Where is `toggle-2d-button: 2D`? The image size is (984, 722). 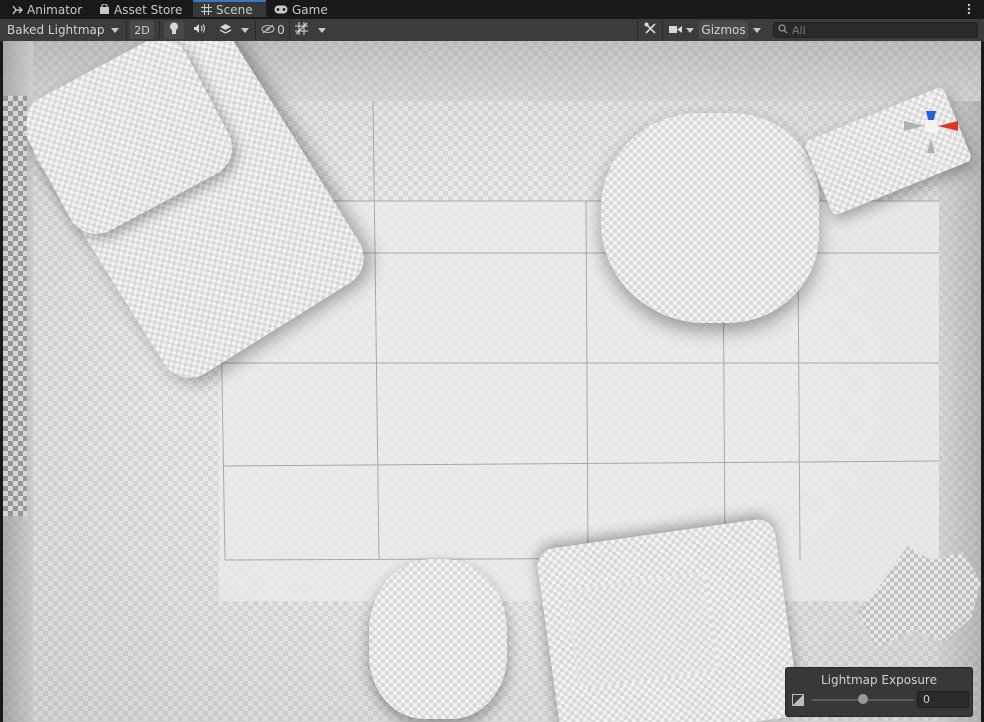
toggle-2d-button: 2D is located at coordinates (142, 30).